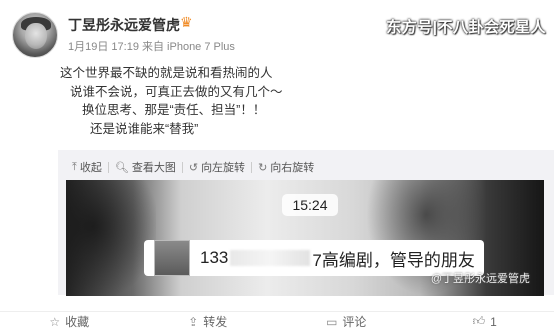 The height and width of the screenshot is (331, 554). What do you see at coordinates (172, 258) in the screenshot?
I see `message-thumbnail` at bounding box center [172, 258].